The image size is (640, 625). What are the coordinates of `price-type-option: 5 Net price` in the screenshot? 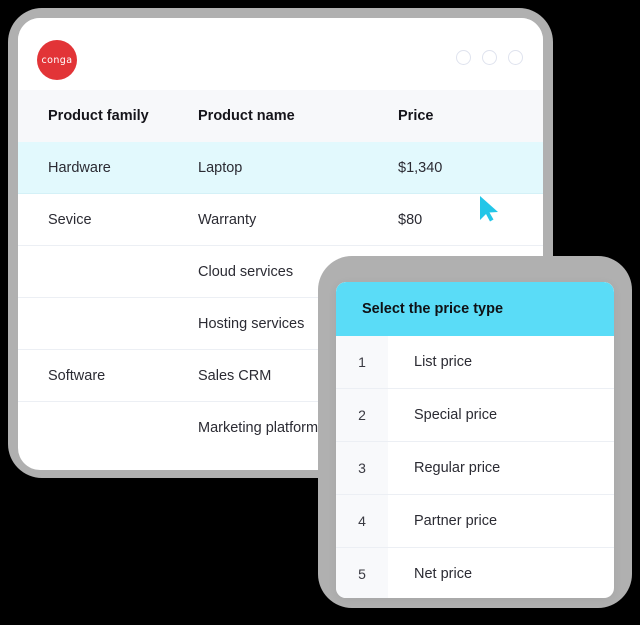 It's located at (475, 573).